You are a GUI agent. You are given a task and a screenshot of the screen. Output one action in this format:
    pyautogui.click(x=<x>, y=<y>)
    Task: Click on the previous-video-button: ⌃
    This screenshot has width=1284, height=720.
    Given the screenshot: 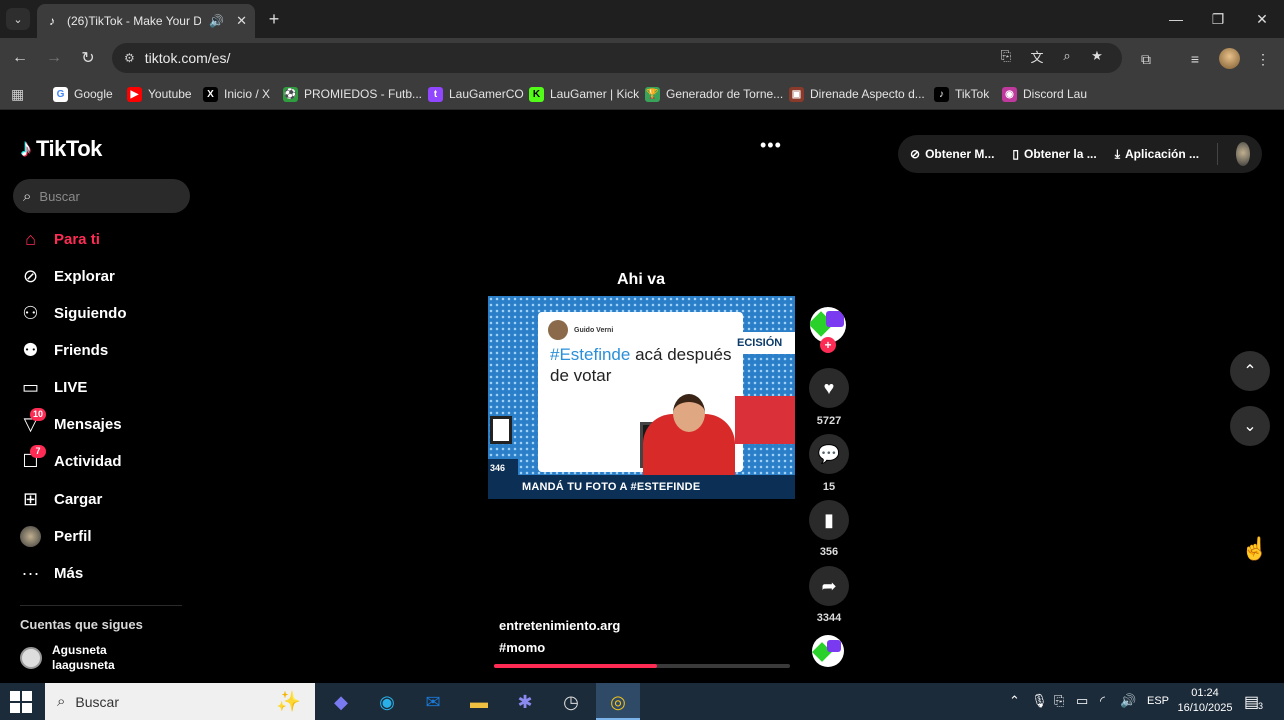 What is the action you would take?
    pyautogui.click(x=1250, y=371)
    